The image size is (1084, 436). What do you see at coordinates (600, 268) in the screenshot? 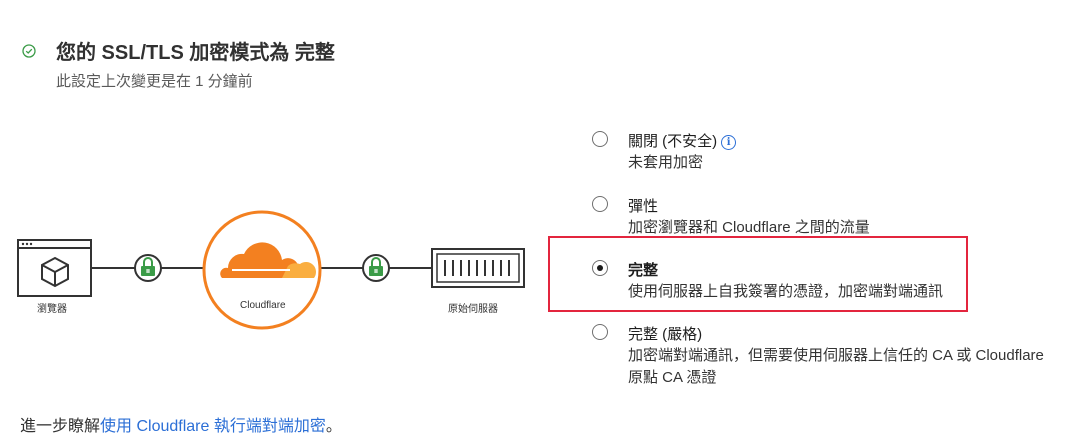
I see `radio-full` at bounding box center [600, 268].